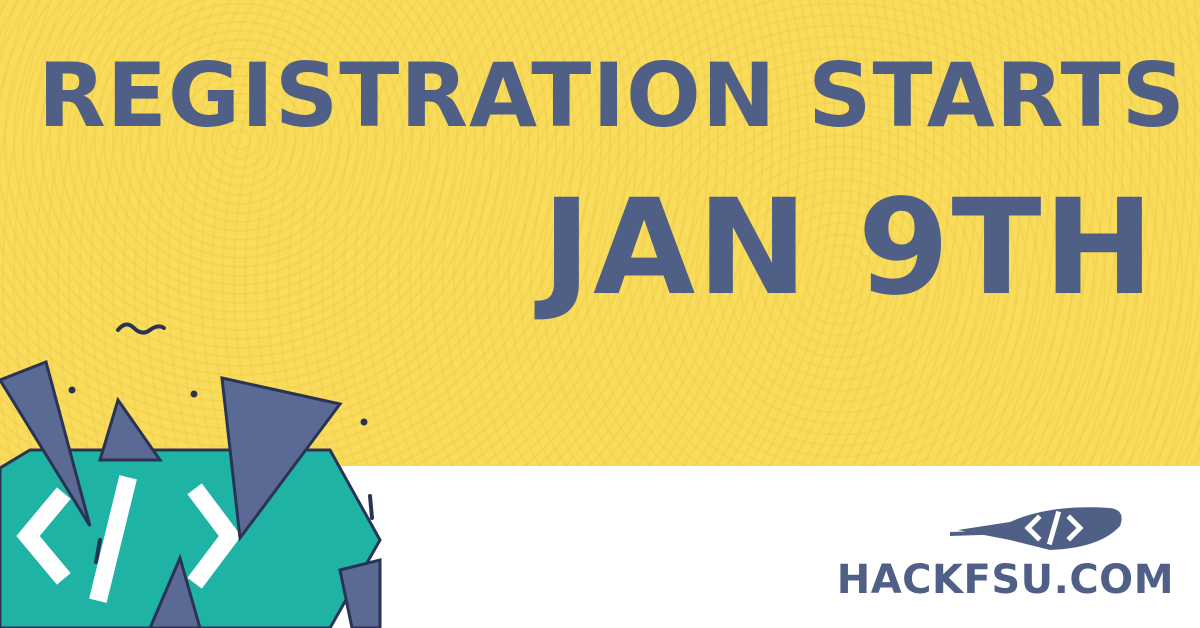 Image resolution: width=1200 pixels, height=628 pixels. What do you see at coordinates (141, 328) in the screenshot?
I see `squiggle-shape` at bounding box center [141, 328].